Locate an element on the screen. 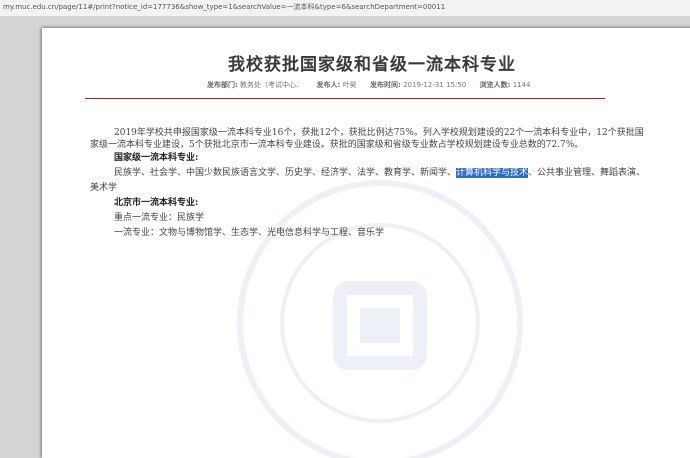 The width and height of the screenshot is (690, 458). article-title: 我校获批国家级和省级一流本科专业 is located at coordinates (372, 65).